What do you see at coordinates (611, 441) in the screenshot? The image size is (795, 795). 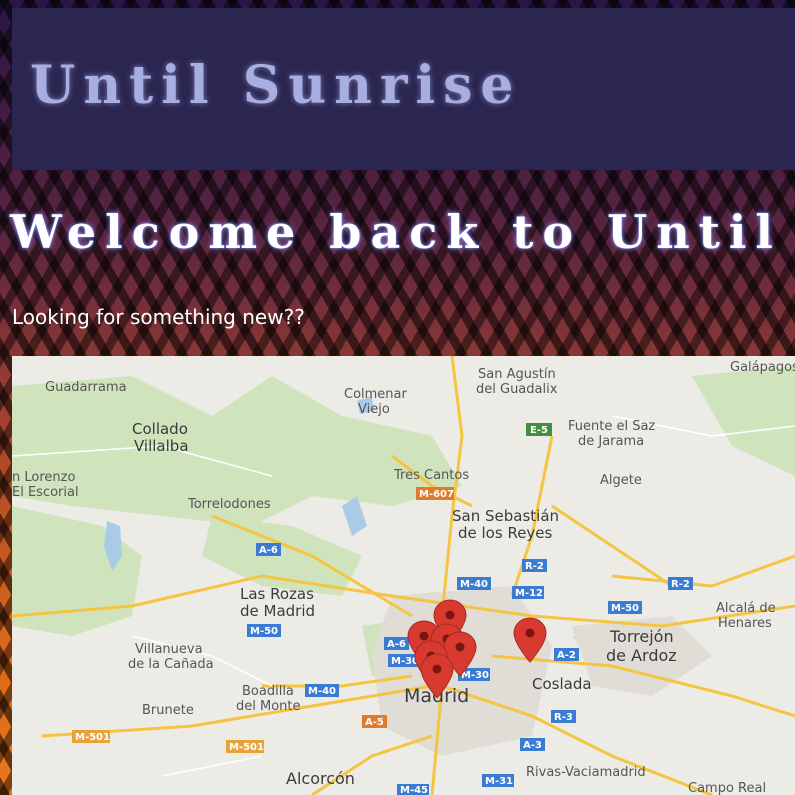 I see `place-fuente-2: de Jarama` at bounding box center [611, 441].